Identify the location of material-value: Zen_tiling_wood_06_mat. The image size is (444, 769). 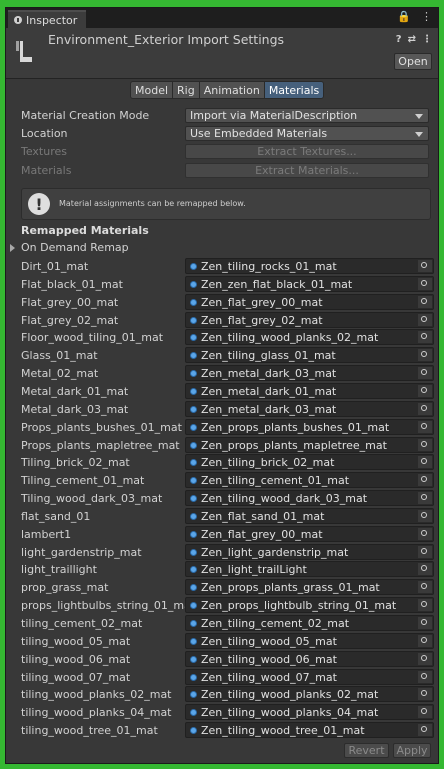
(269, 659).